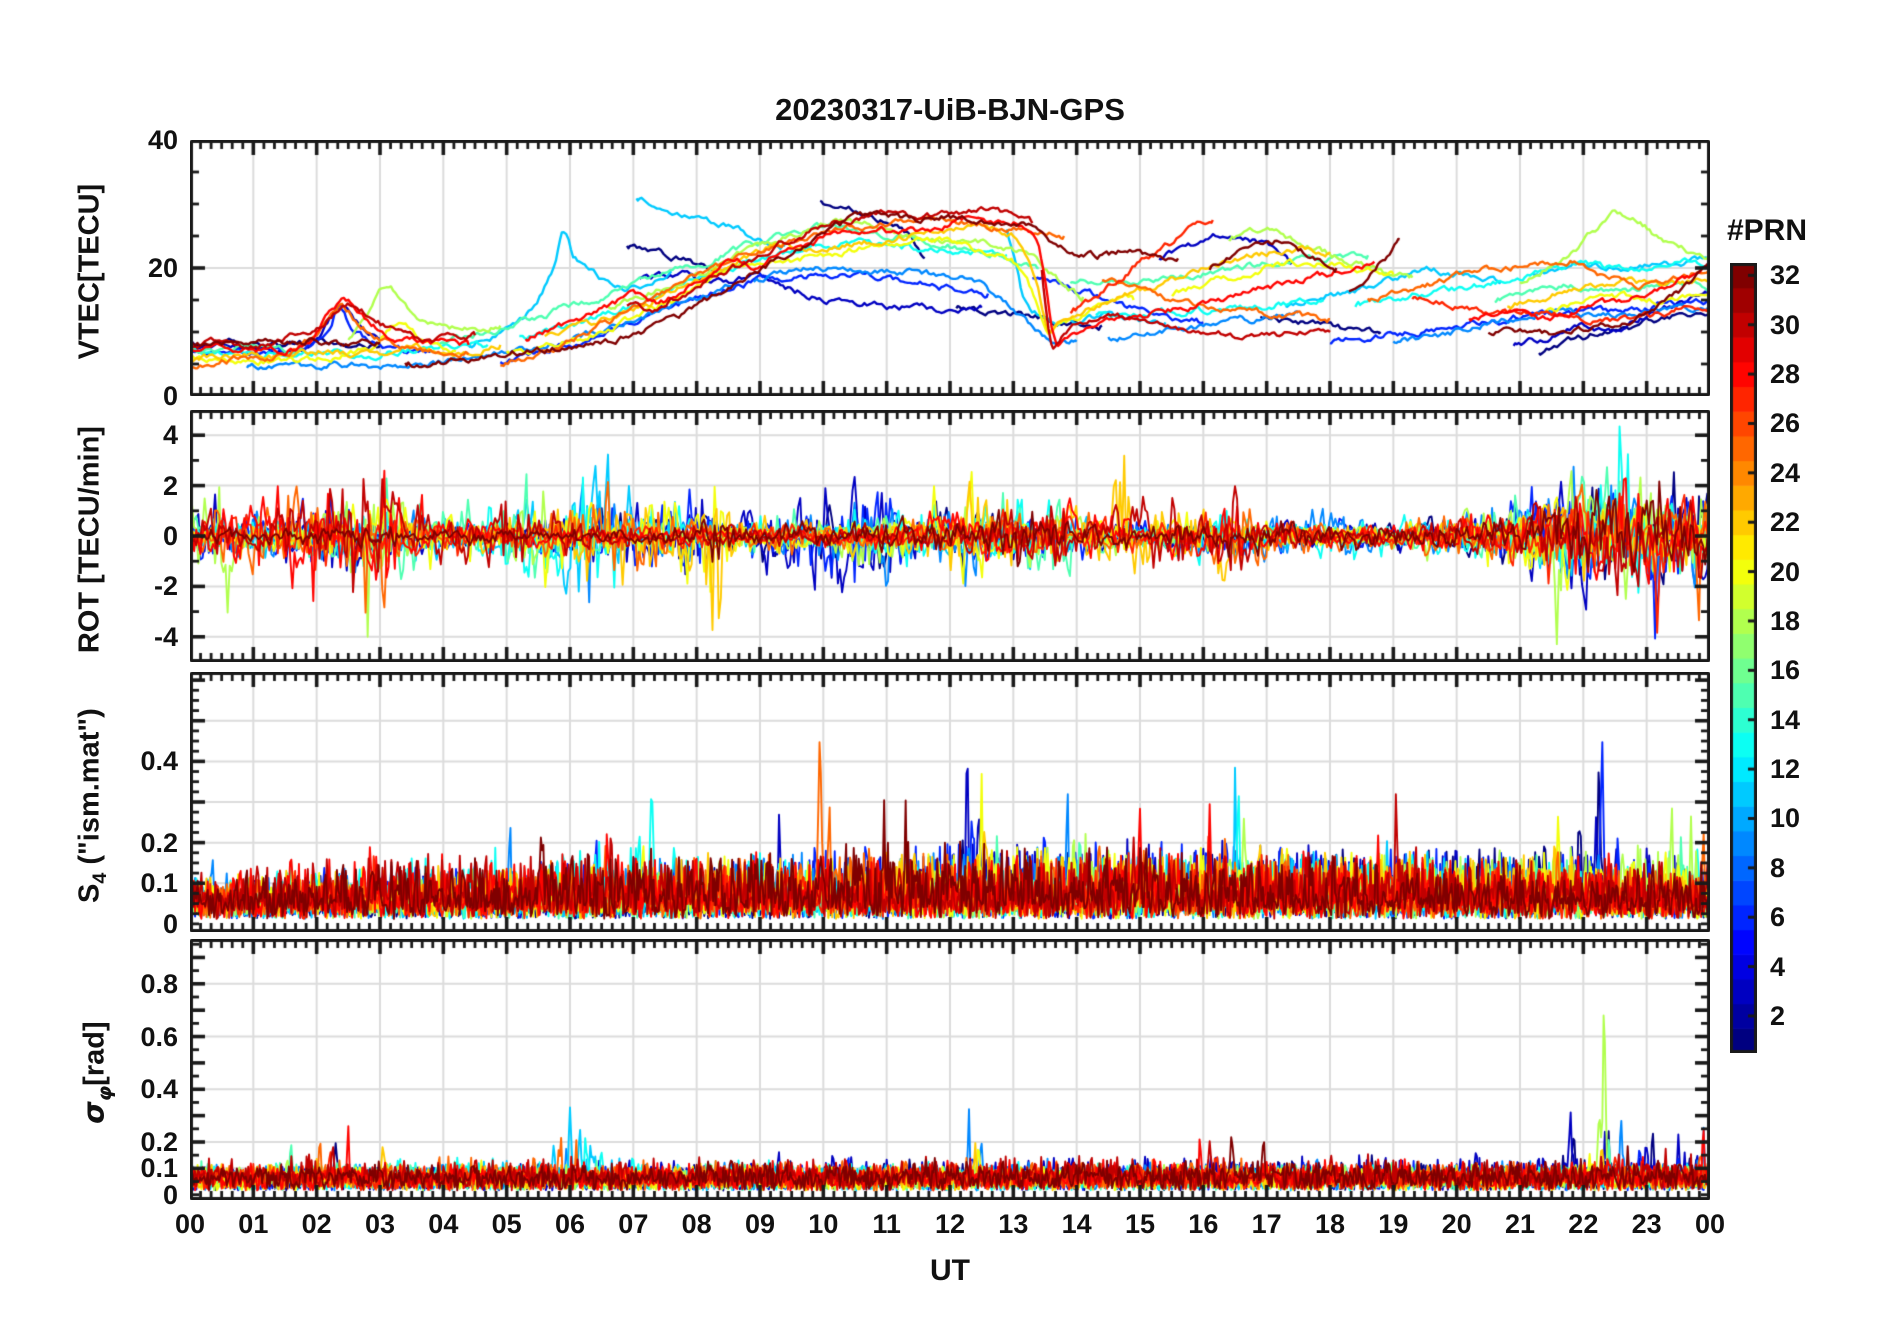 The width and height of the screenshot is (1902, 1330). Describe the element at coordinates (1778, 966) in the screenshot. I see `colorbar-tick-label: 4` at that location.